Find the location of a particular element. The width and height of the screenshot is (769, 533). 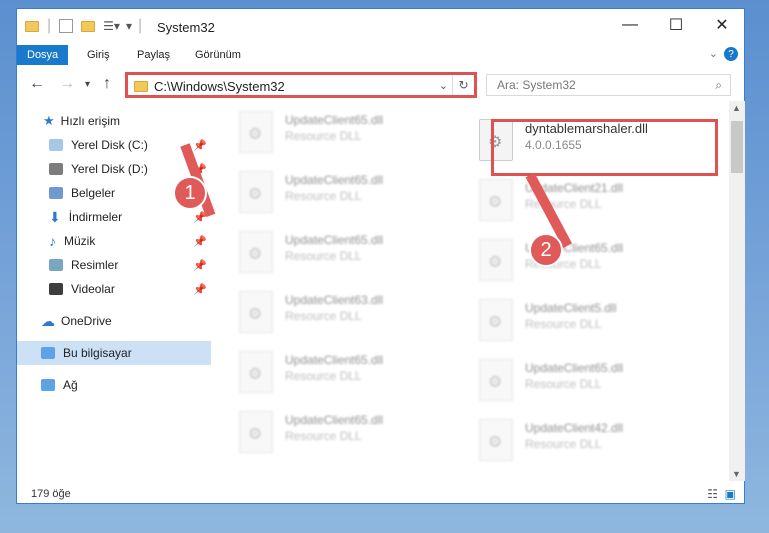

sidebar-item-music: ♪ Müzik 📌 is located at coordinates (114, 241).